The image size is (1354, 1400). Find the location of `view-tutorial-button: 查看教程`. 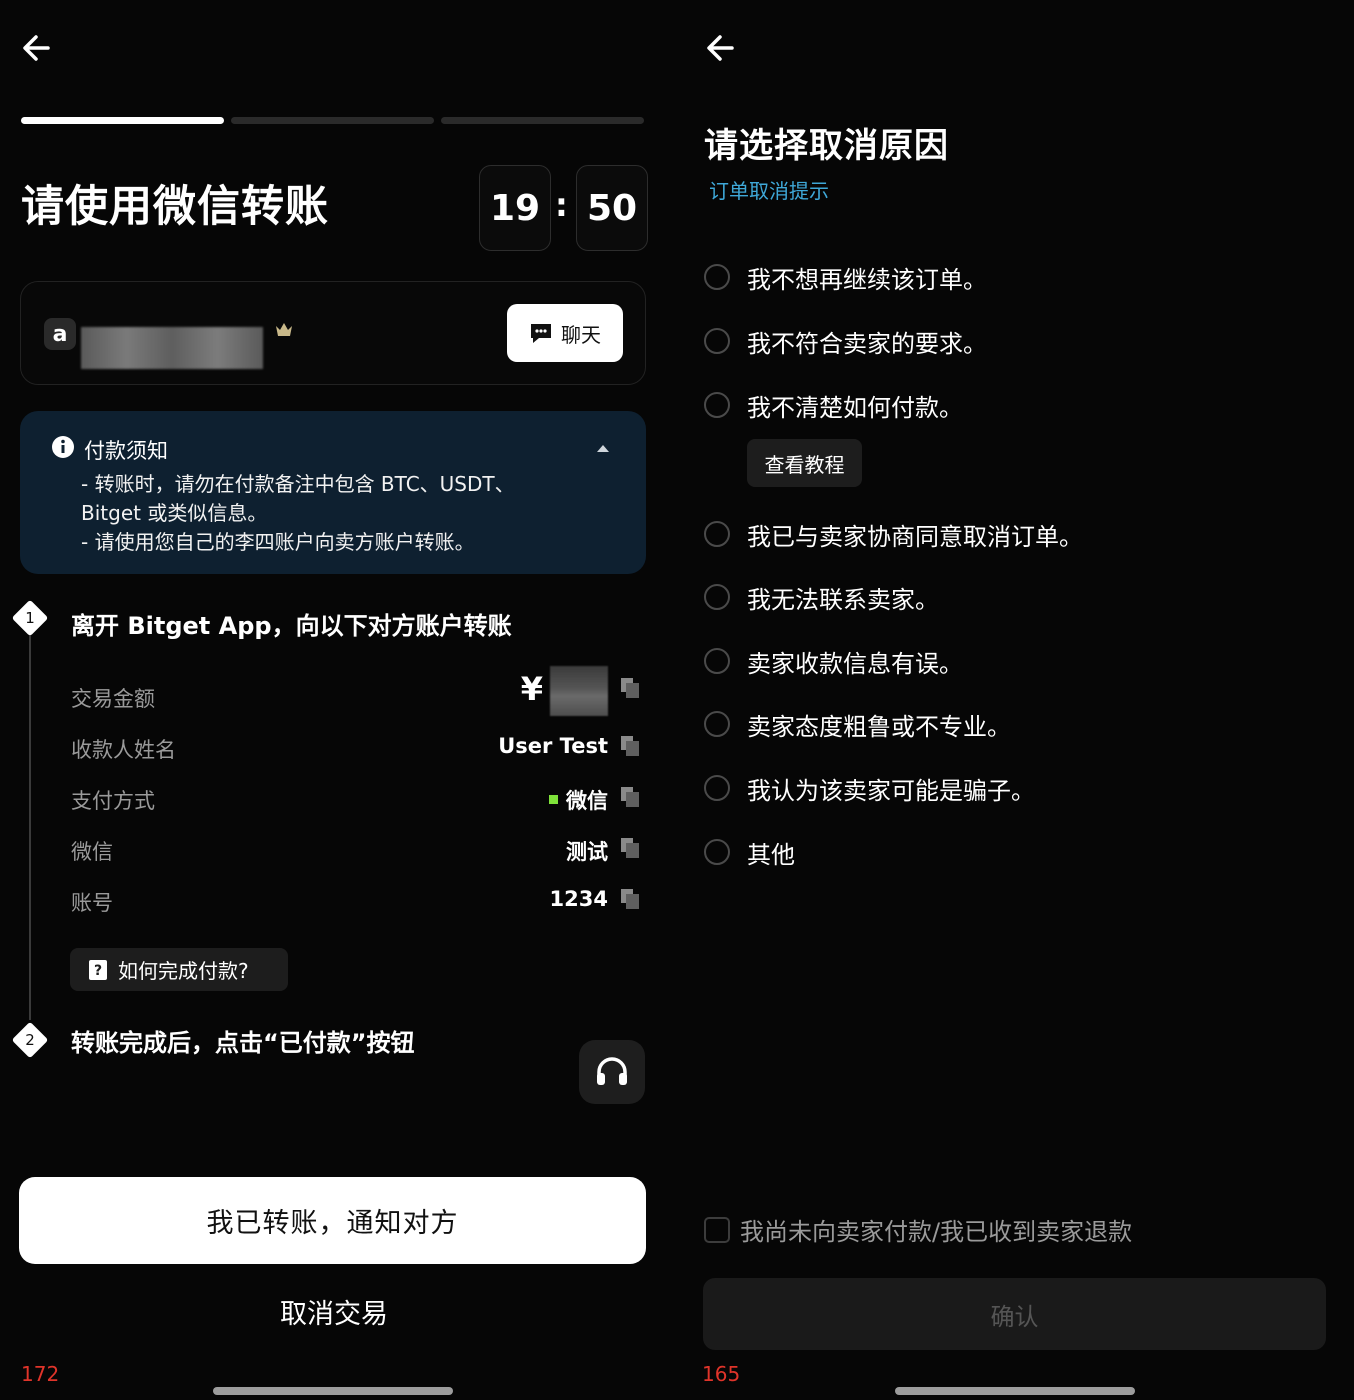

view-tutorial-button: 查看教程 is located at coordinates (804, 463).